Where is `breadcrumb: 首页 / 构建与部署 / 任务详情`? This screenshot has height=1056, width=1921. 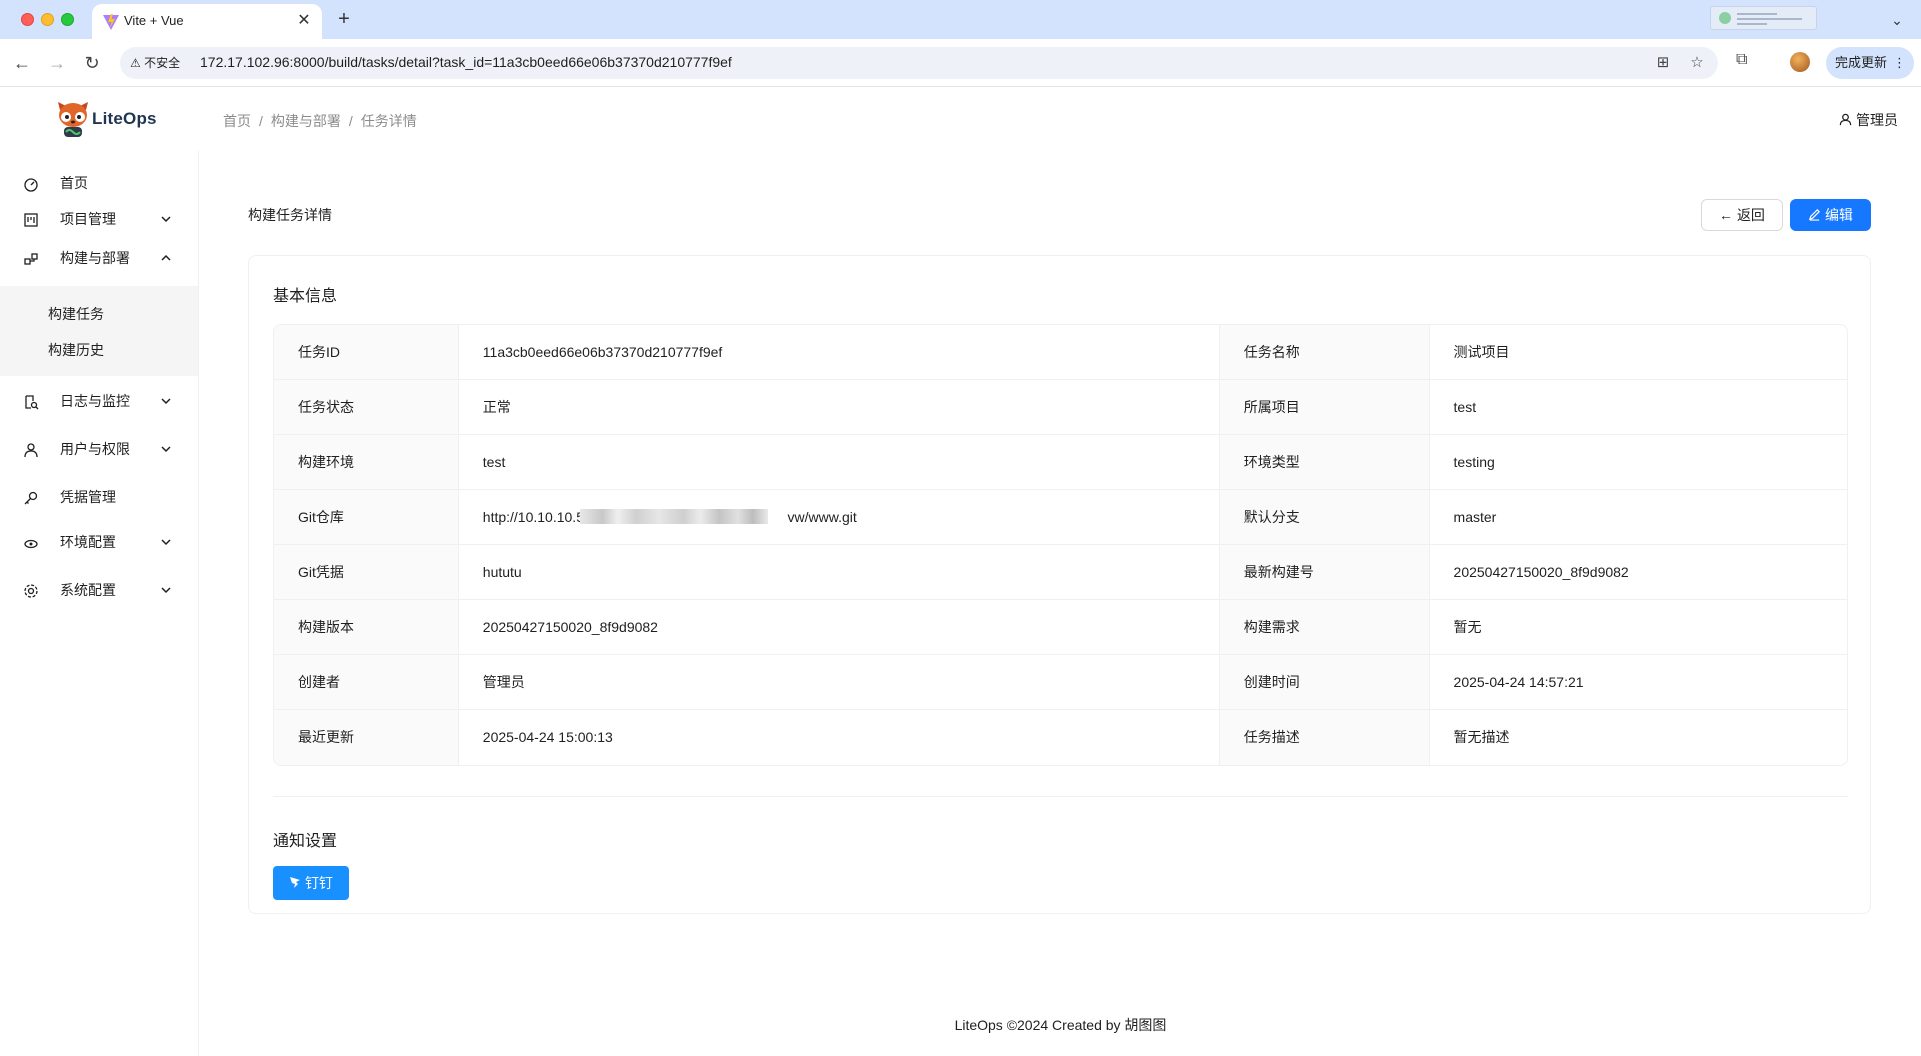 breadcrumb: 首页 / 构建与部署 / 任务详情 is located at coordinates (320, 121).